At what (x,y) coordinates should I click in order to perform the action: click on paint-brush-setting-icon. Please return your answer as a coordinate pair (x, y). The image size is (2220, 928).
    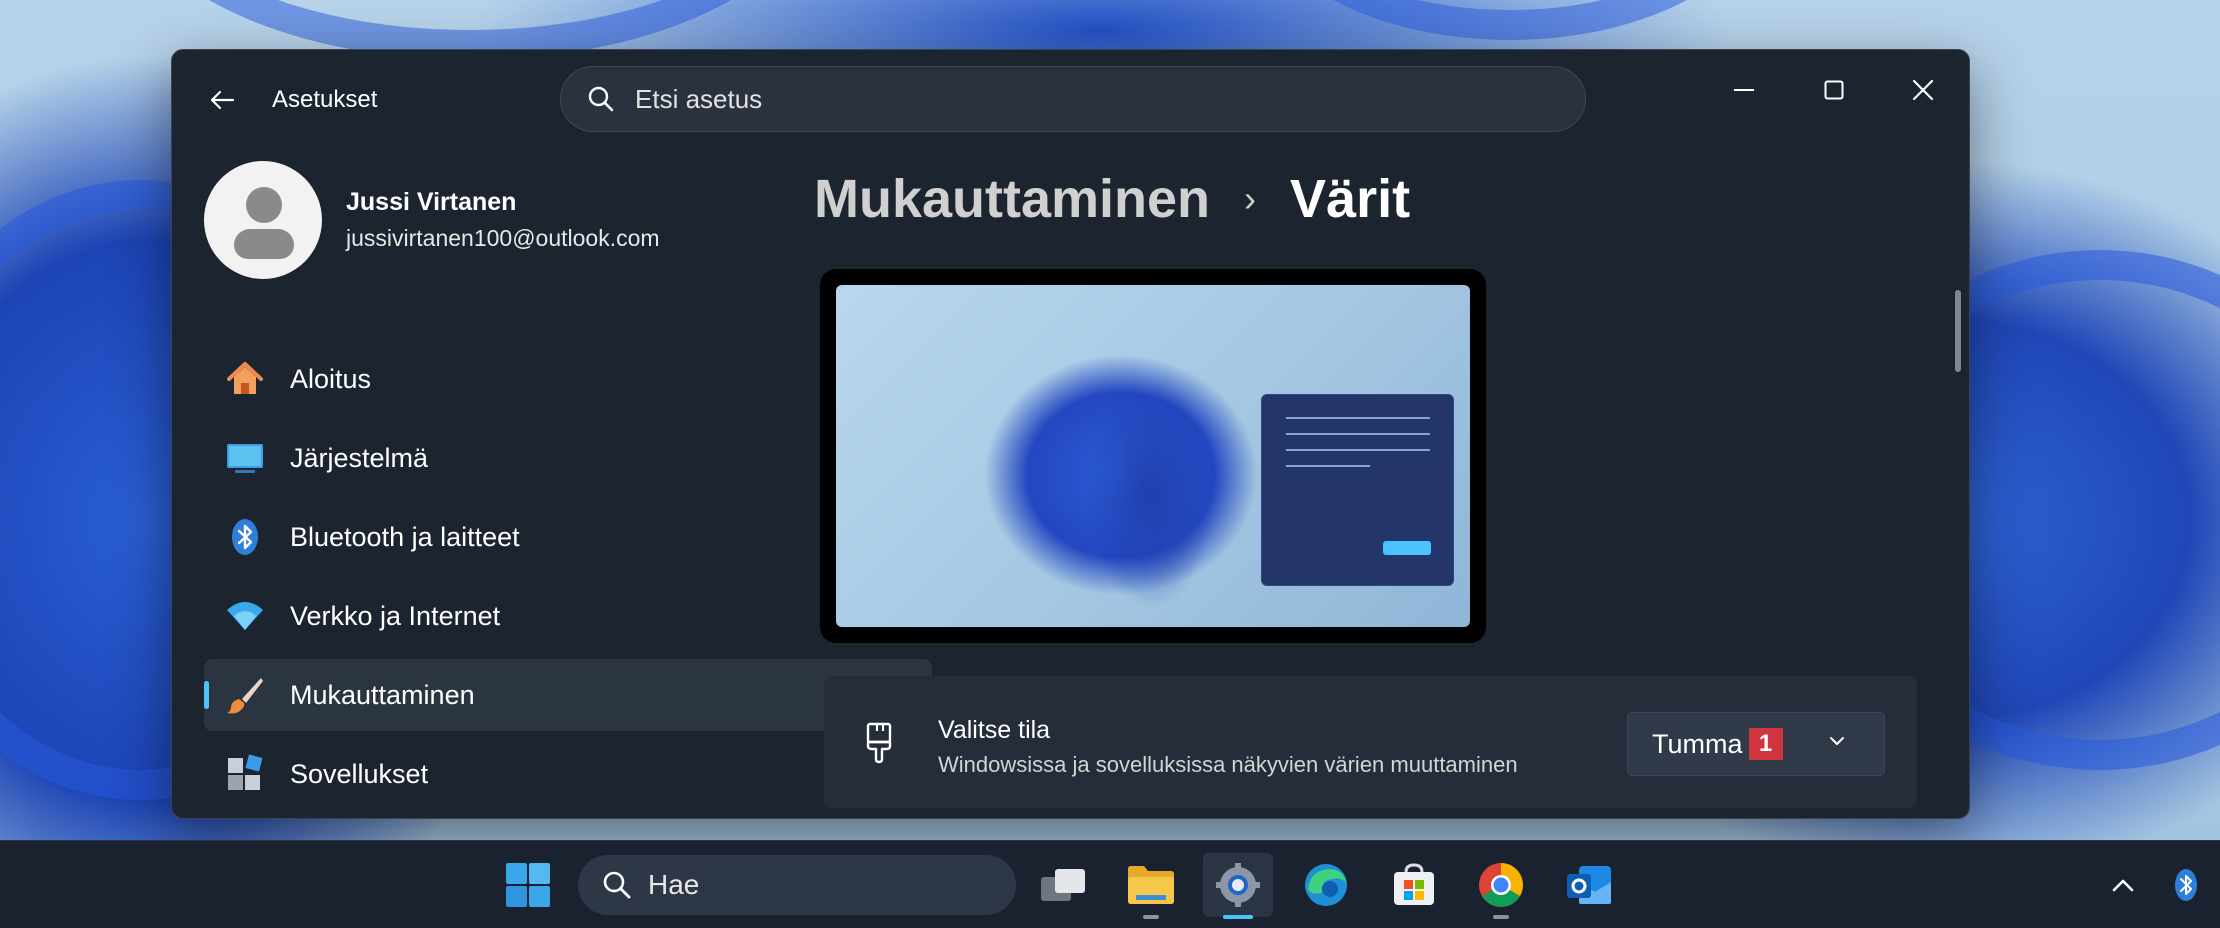
    Looking at the image, I should click on (879, 743).